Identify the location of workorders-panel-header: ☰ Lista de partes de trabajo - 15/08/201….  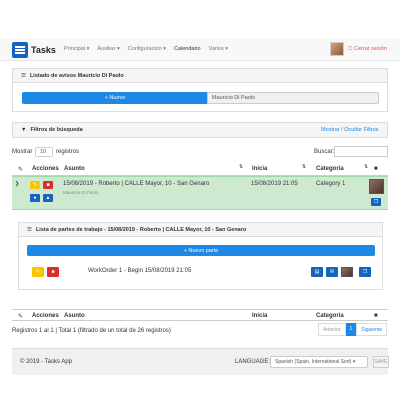
(200, 230).